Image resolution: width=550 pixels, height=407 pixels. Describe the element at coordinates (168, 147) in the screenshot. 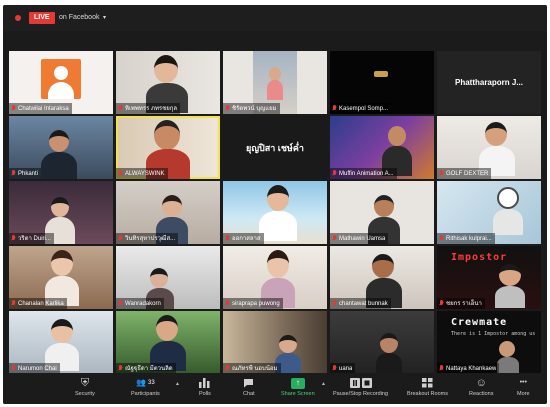

I see `participant-tile-active-speaker: ALWAYSWINK` at that location.